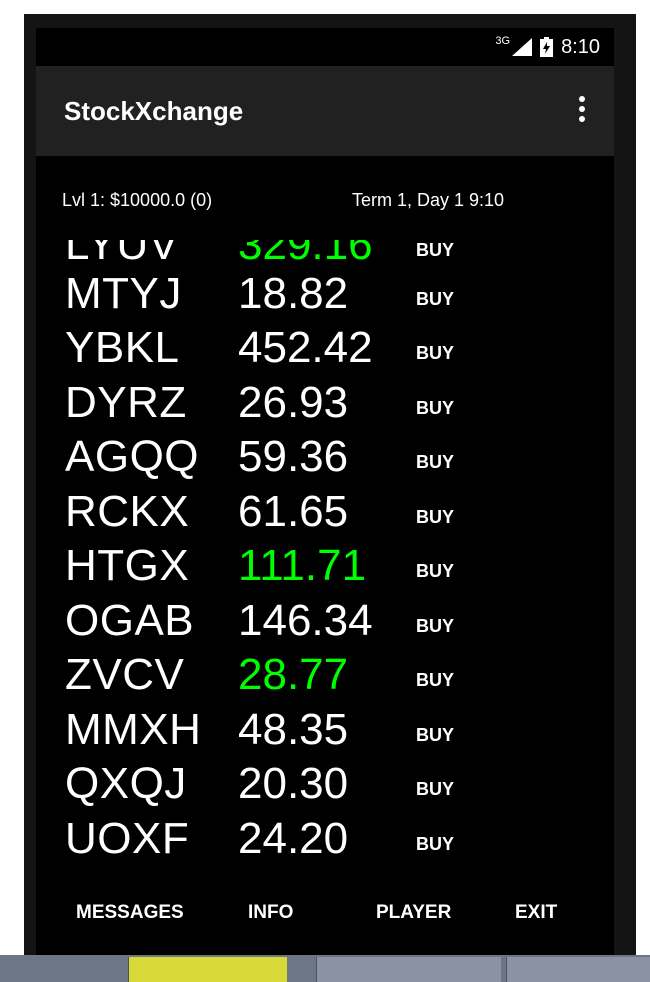  Describe the element at coordinates (293, 783) in the screenshot. I see `stock-price: 20.30` at that location.